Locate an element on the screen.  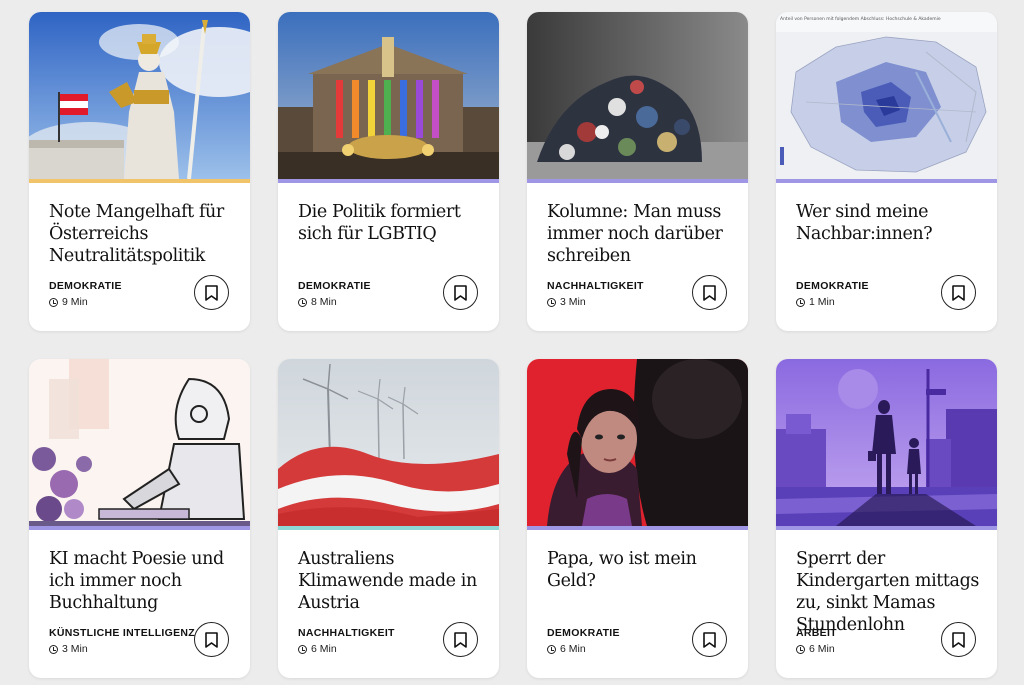
article-category: ARBEIT is located at coordinates (816, 633).